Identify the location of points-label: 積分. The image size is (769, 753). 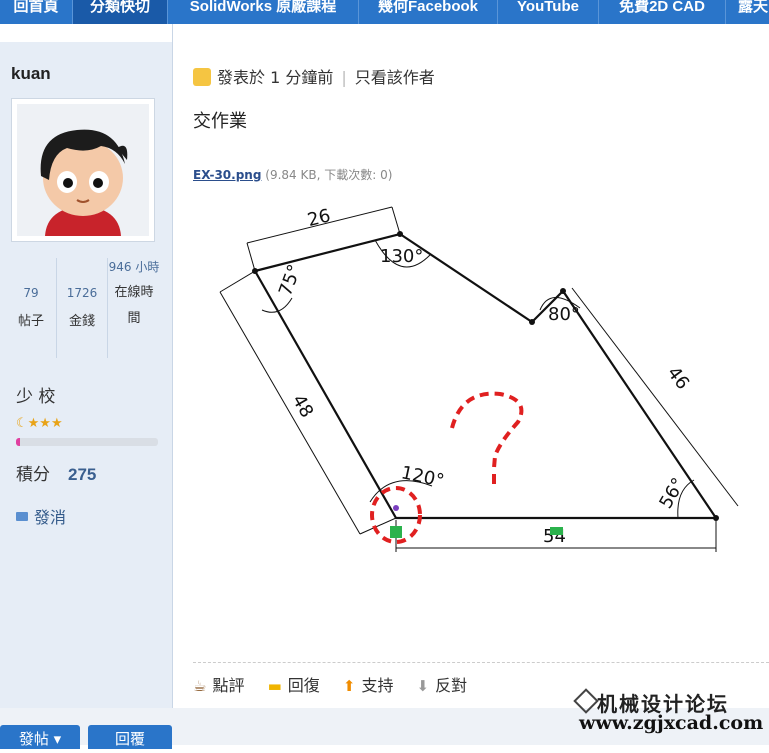
(33, 475).